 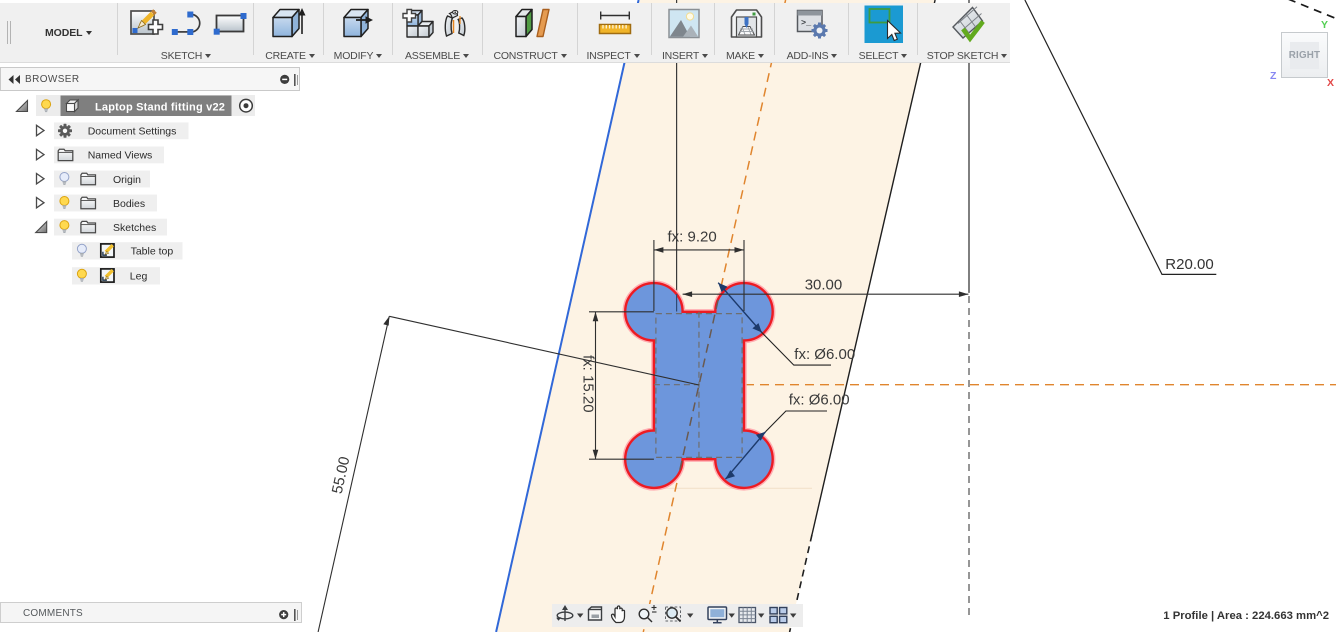 What do you see at coordinates (139, 277) in the screenshot?
I see `svg-text: Leg` at bounding box center [139, 277].